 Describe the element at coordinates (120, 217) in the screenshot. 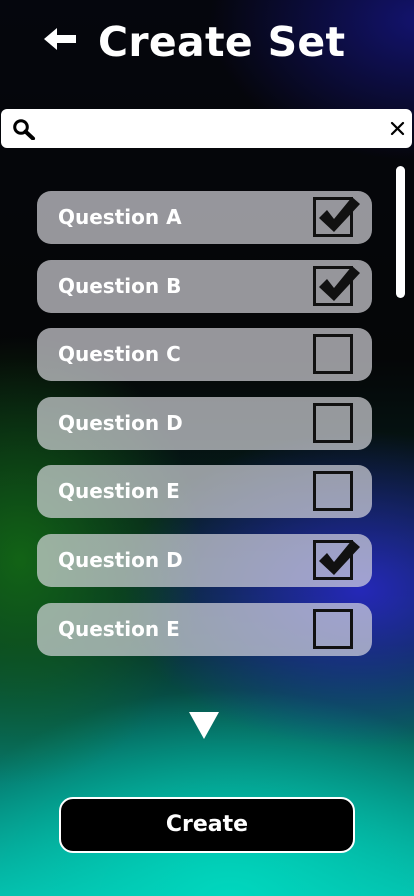

I see `question-label: Question A` at that location.